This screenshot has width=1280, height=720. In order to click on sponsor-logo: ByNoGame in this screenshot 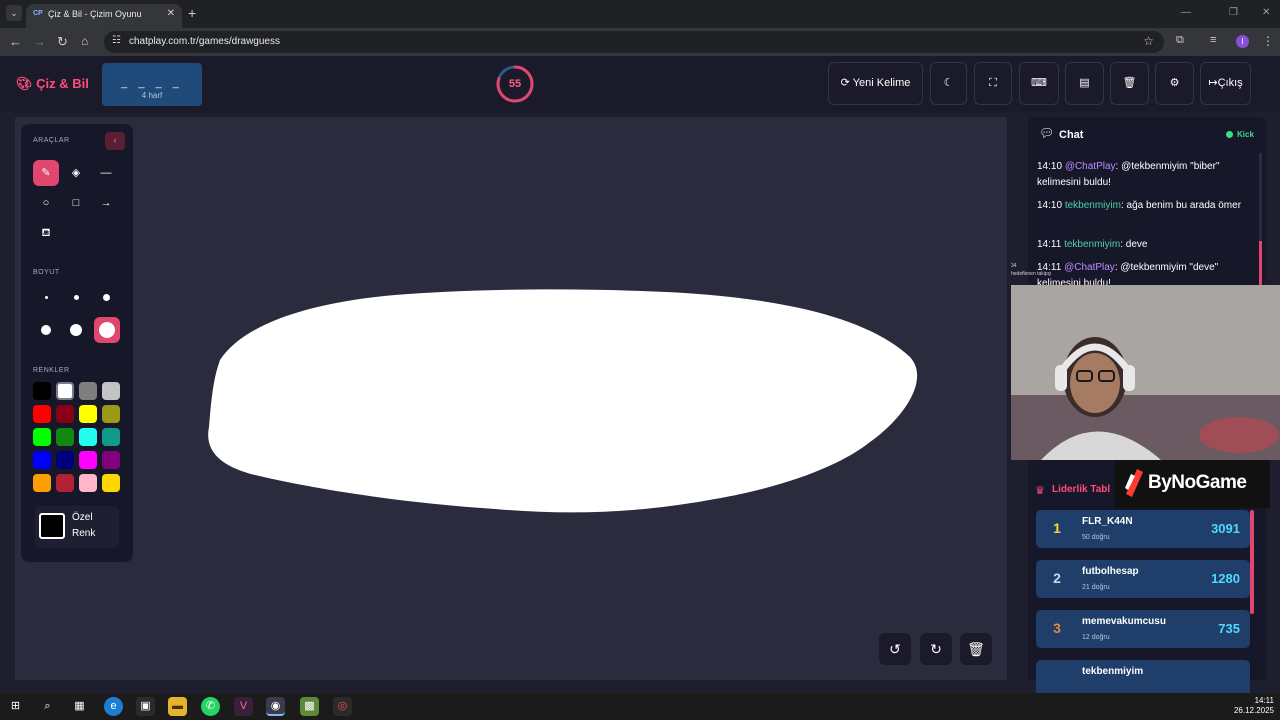, I will do `click(1192, 484)`.